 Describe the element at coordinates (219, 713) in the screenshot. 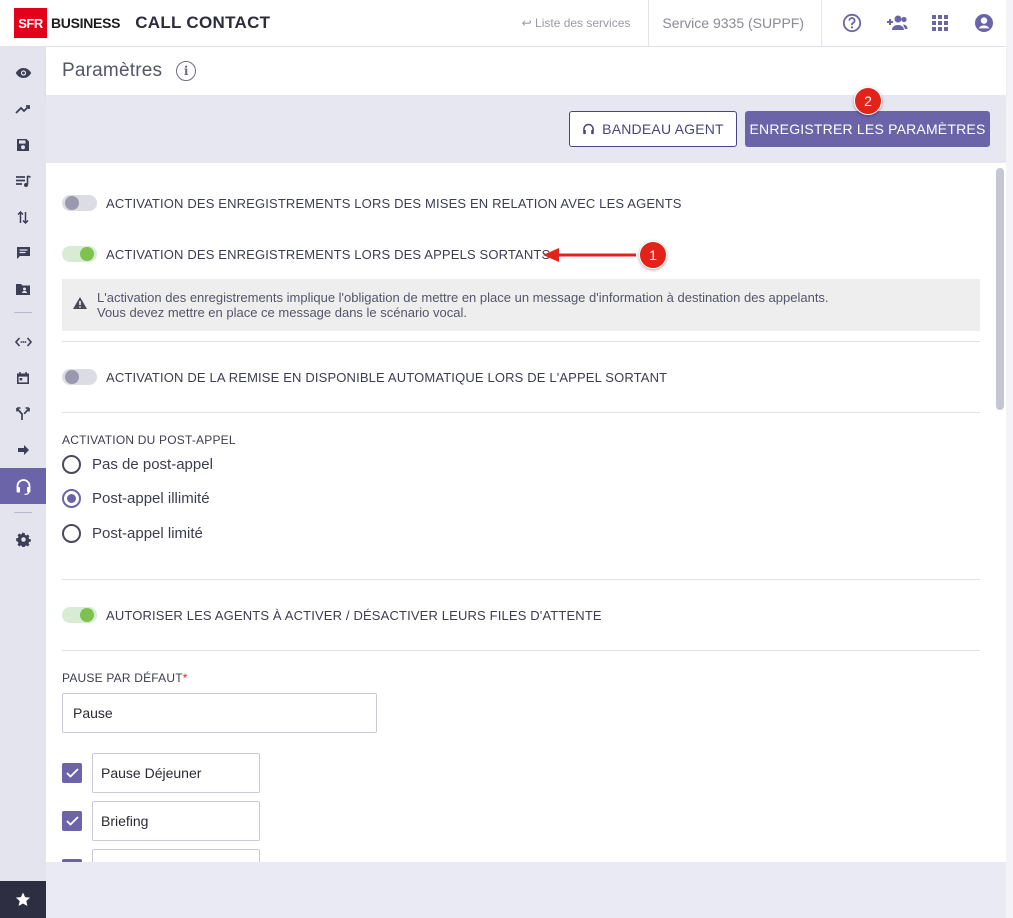

I see `default-pause-input: Pause` at that location.